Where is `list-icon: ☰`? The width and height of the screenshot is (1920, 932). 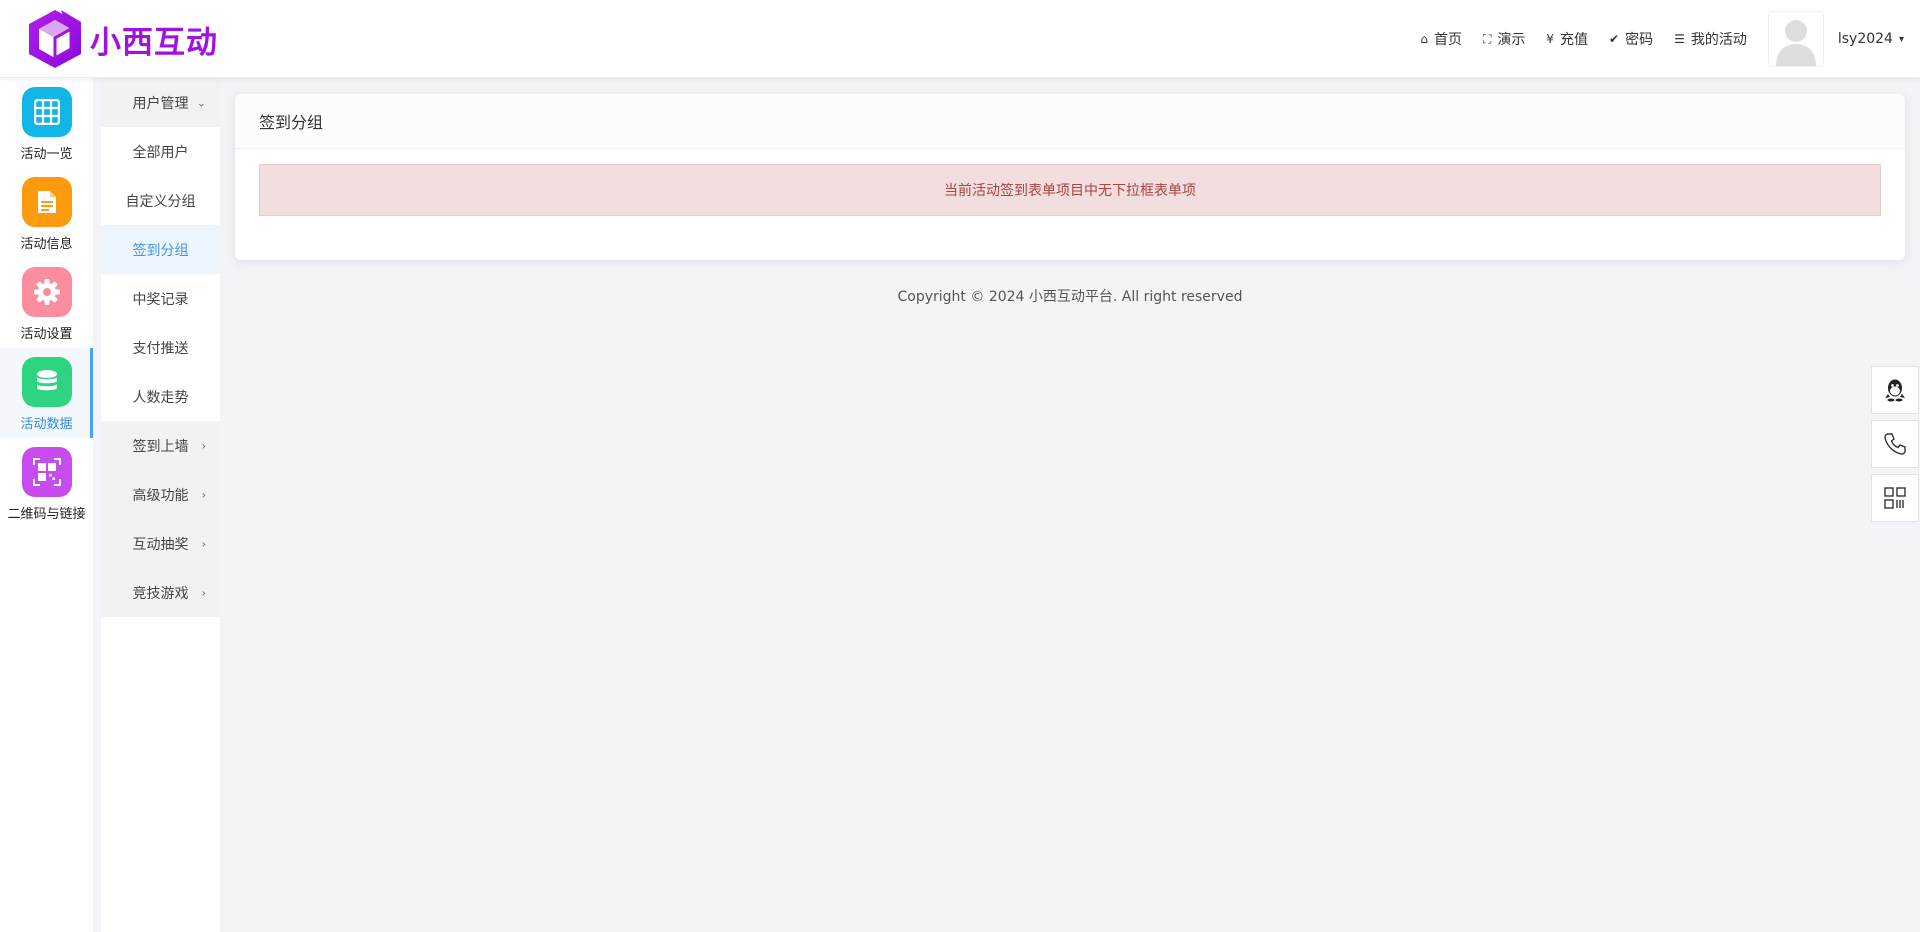
list-icon: ☰ is located at coordinates (1679, 39).